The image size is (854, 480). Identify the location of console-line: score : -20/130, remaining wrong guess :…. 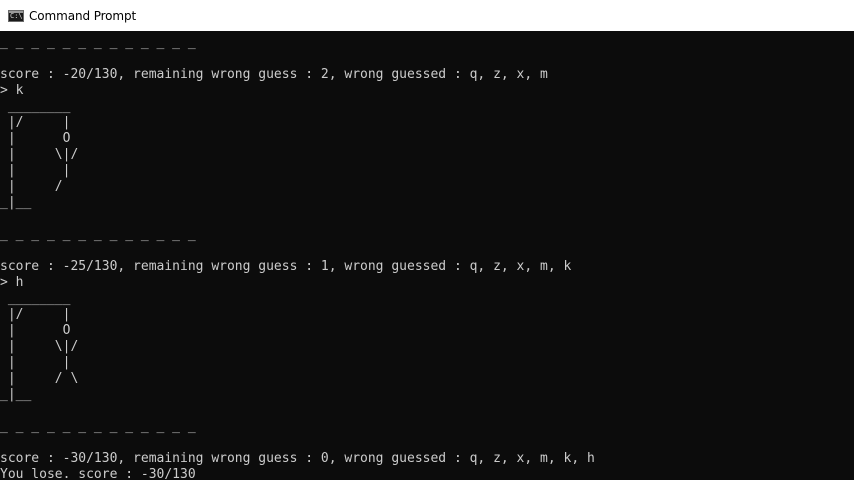
(274, 74).